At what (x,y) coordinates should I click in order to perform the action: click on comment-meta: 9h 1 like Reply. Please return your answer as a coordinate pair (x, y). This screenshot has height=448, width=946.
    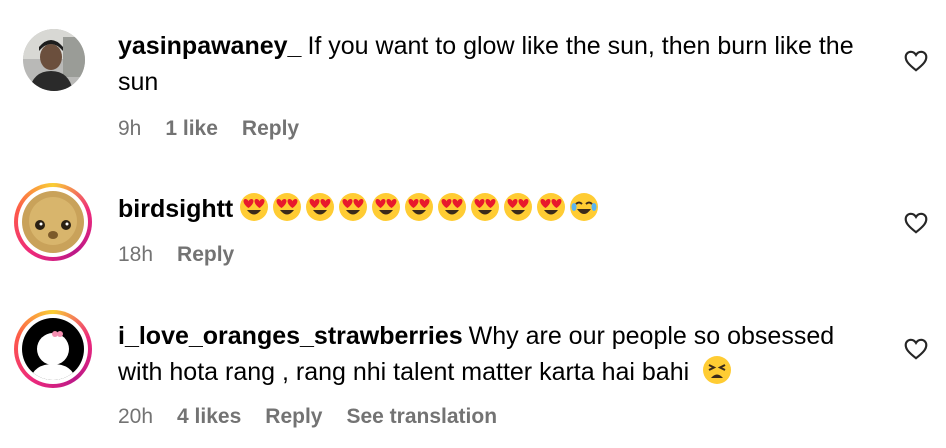
    Looking at the image, I should click on (208, 129).